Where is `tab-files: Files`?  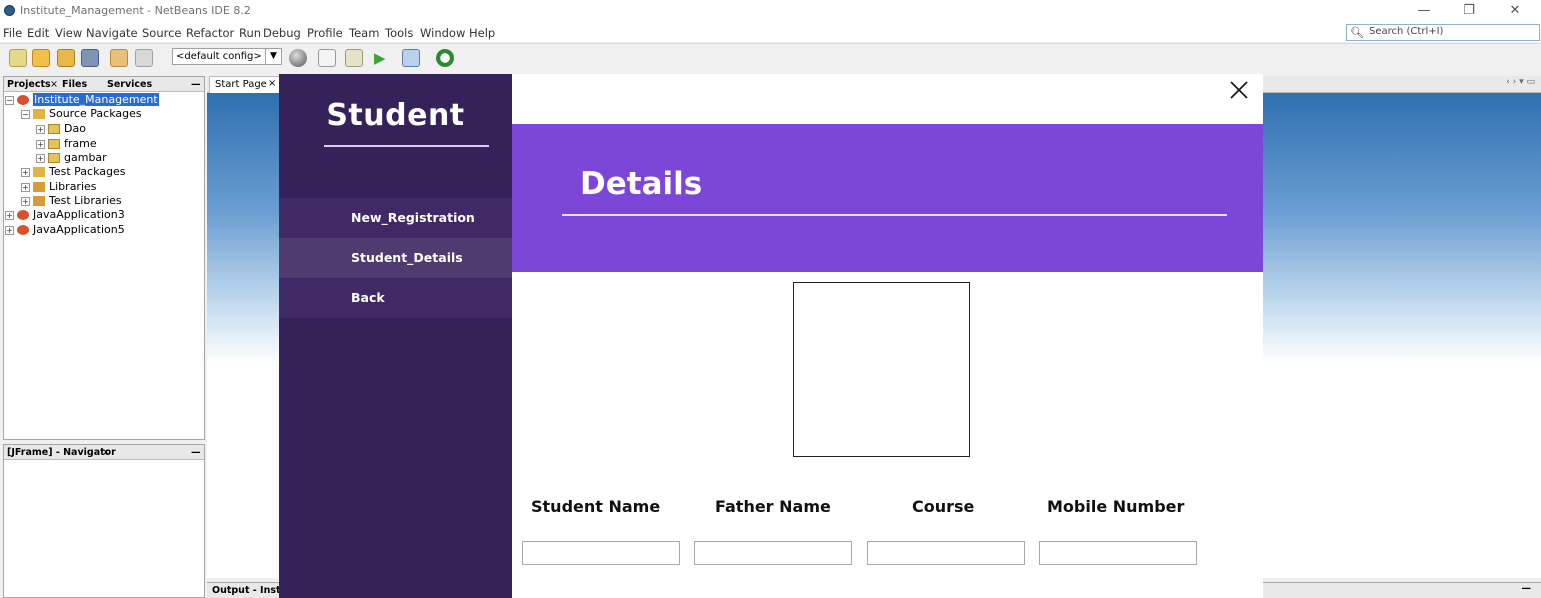
tab-files: Files is located at coordinates (74, 84).